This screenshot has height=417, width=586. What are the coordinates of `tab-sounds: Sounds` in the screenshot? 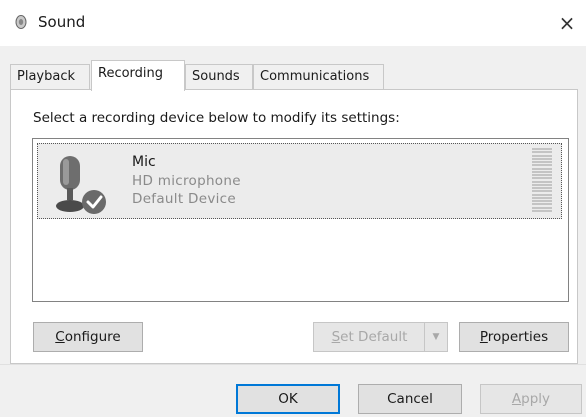 It's located at (219, 76).